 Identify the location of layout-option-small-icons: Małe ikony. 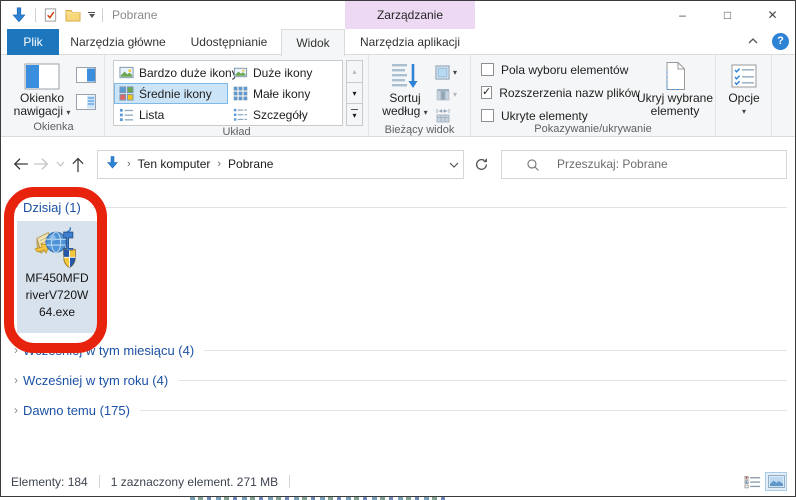
(285, 93).